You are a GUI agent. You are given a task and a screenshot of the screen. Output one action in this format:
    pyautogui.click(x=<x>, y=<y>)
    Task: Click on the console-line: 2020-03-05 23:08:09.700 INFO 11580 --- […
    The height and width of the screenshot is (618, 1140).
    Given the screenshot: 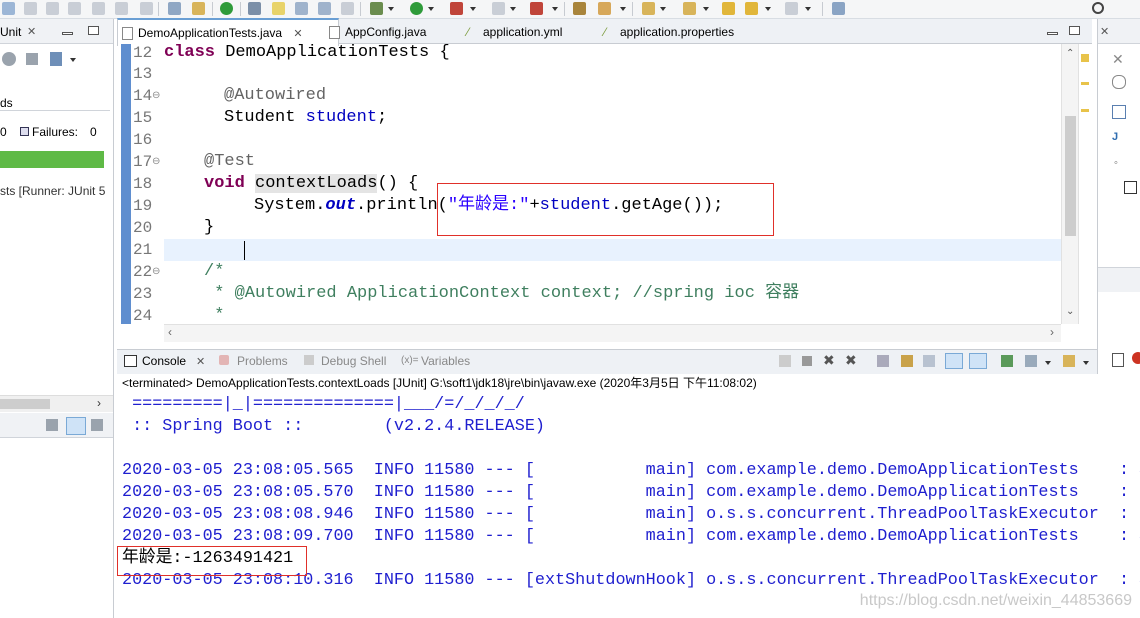 What is the action you would take?
    pyautogui.click(x=631, y=536)
    